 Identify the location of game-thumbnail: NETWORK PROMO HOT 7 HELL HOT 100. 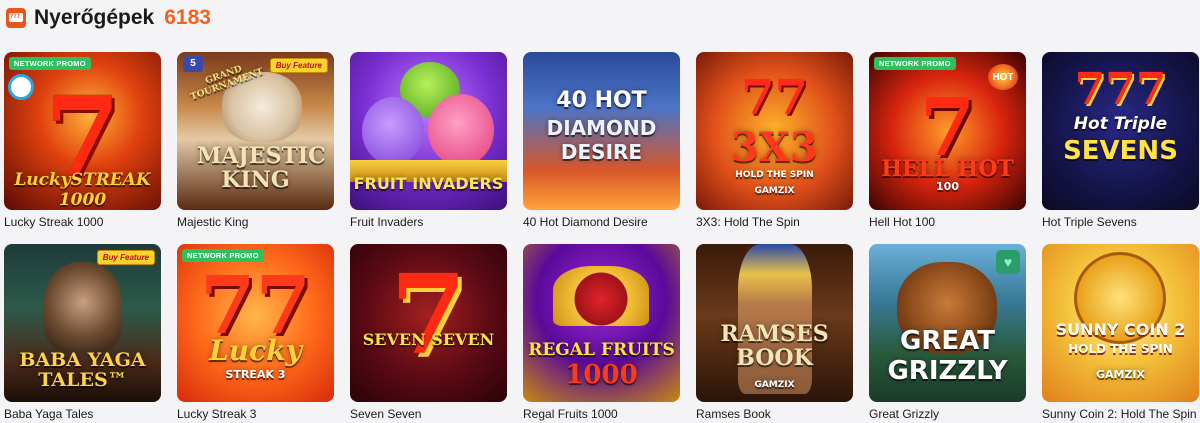
(947, 131).